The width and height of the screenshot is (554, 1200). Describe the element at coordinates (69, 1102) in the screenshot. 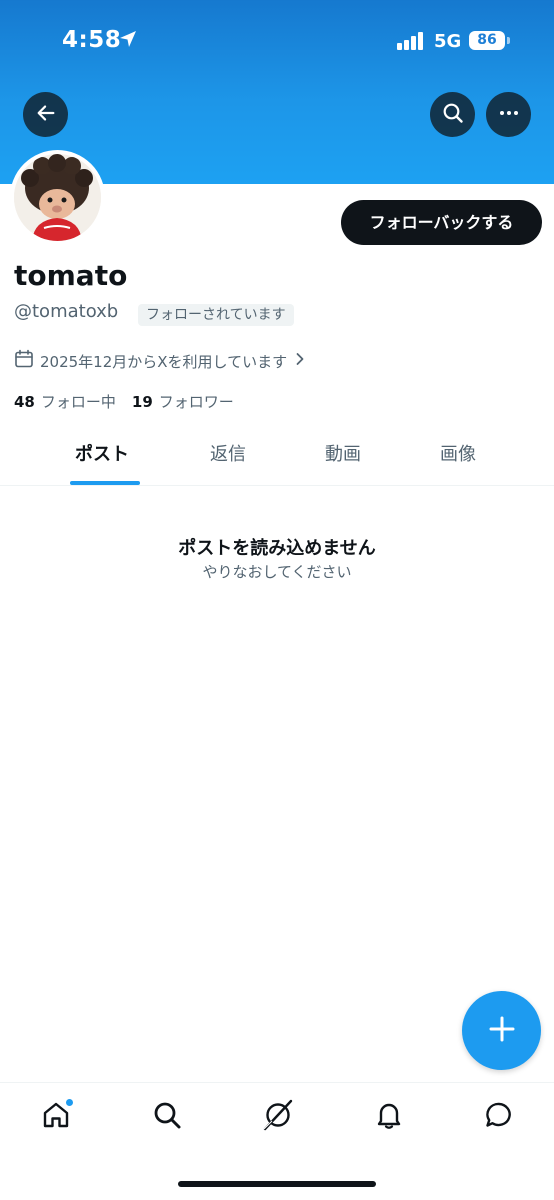

I see `home-notification-dot` at that location.